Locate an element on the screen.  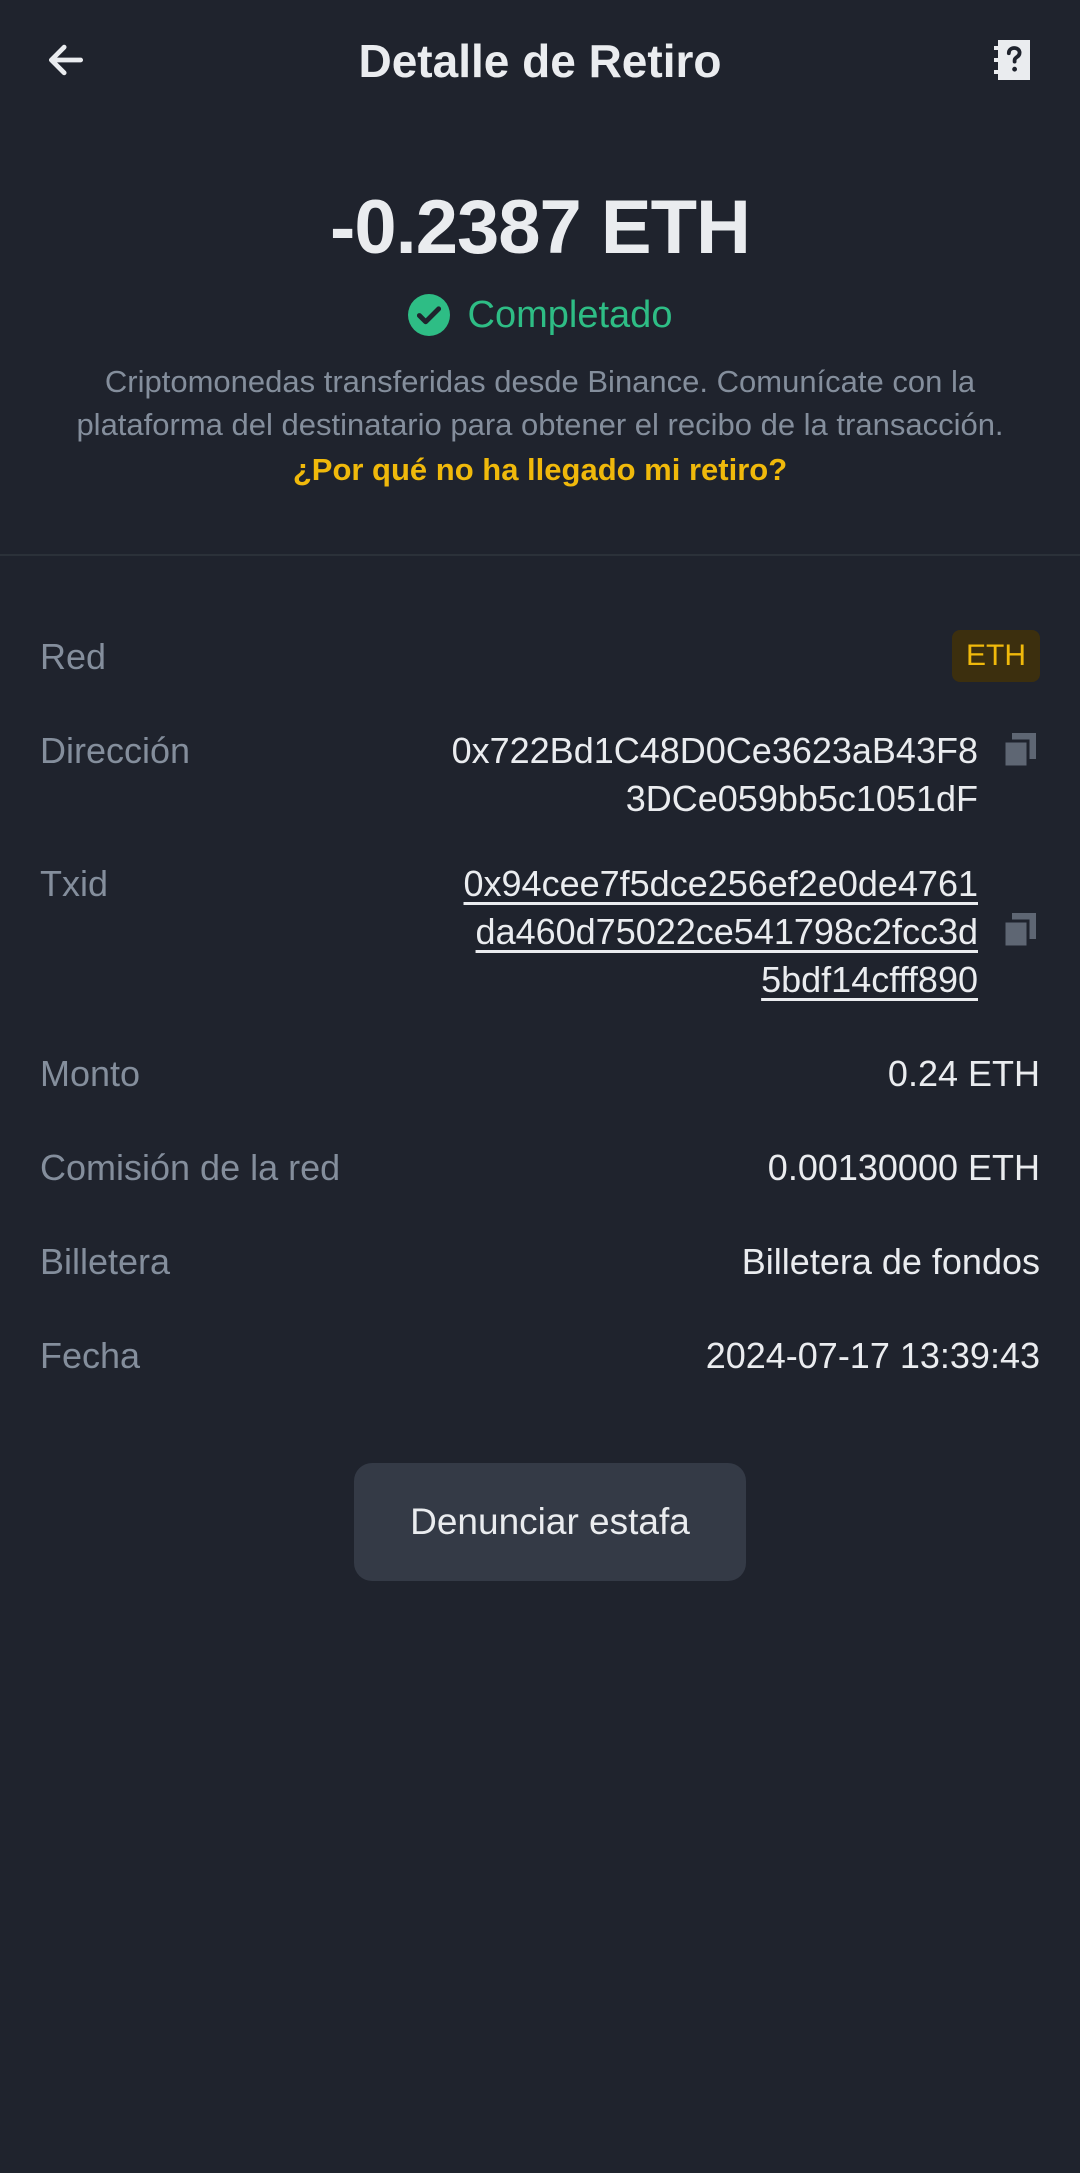
copy-txid-button is located at coordinates (1020, 930).